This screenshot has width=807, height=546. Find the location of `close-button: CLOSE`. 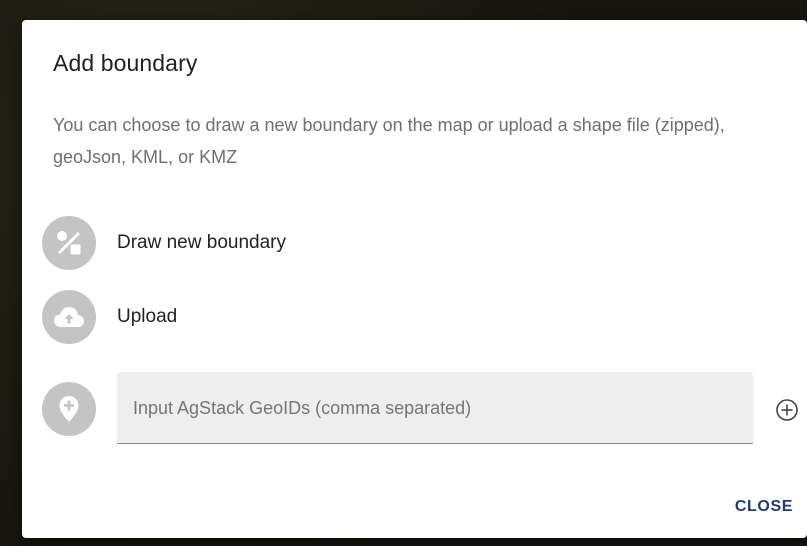

close-button: CLOSE is located at coordinates (764, 507).